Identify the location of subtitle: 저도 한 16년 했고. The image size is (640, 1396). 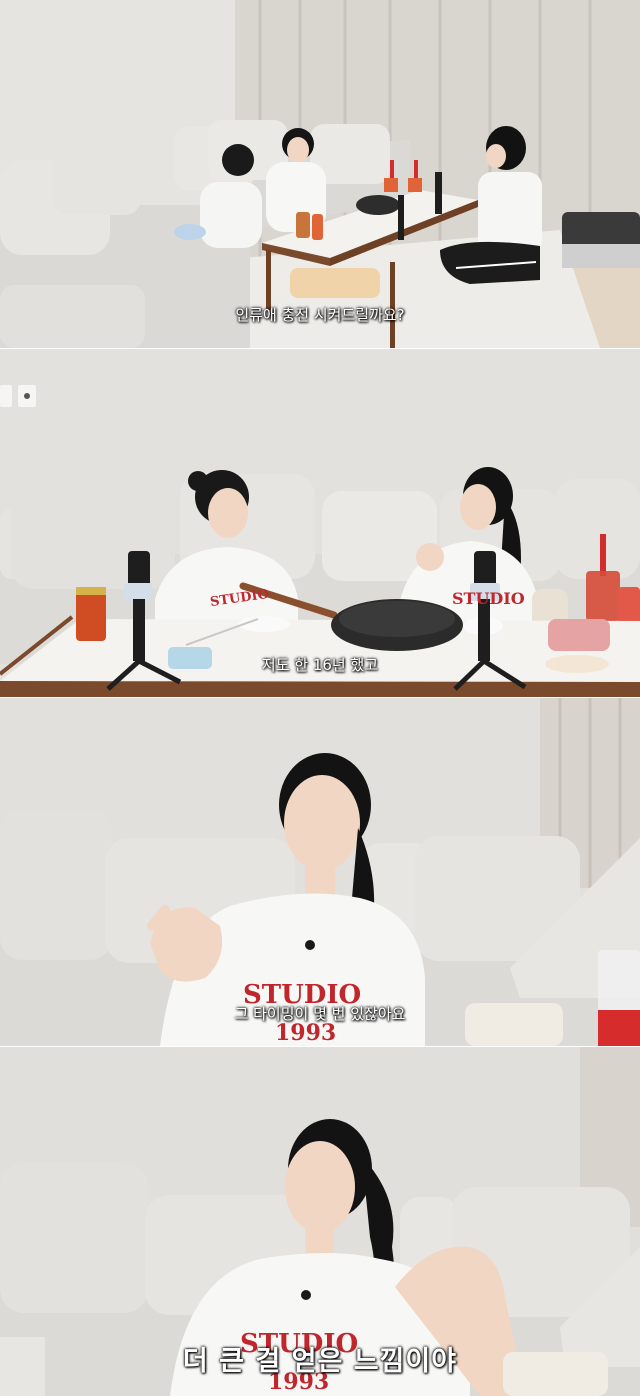
(320, 665).